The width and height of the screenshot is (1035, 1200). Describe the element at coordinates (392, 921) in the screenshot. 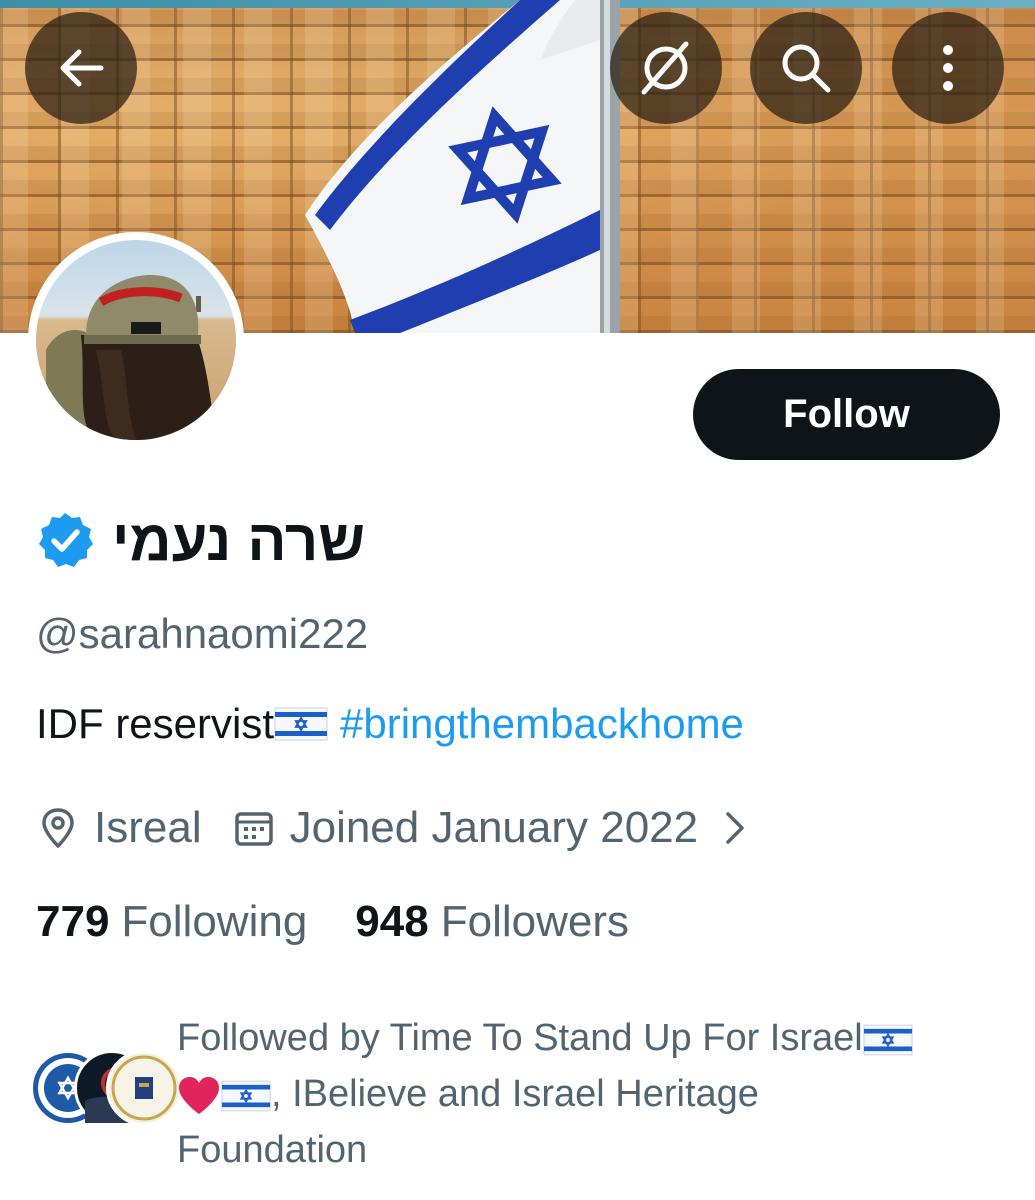

I see `followers-count: 948` at that location.